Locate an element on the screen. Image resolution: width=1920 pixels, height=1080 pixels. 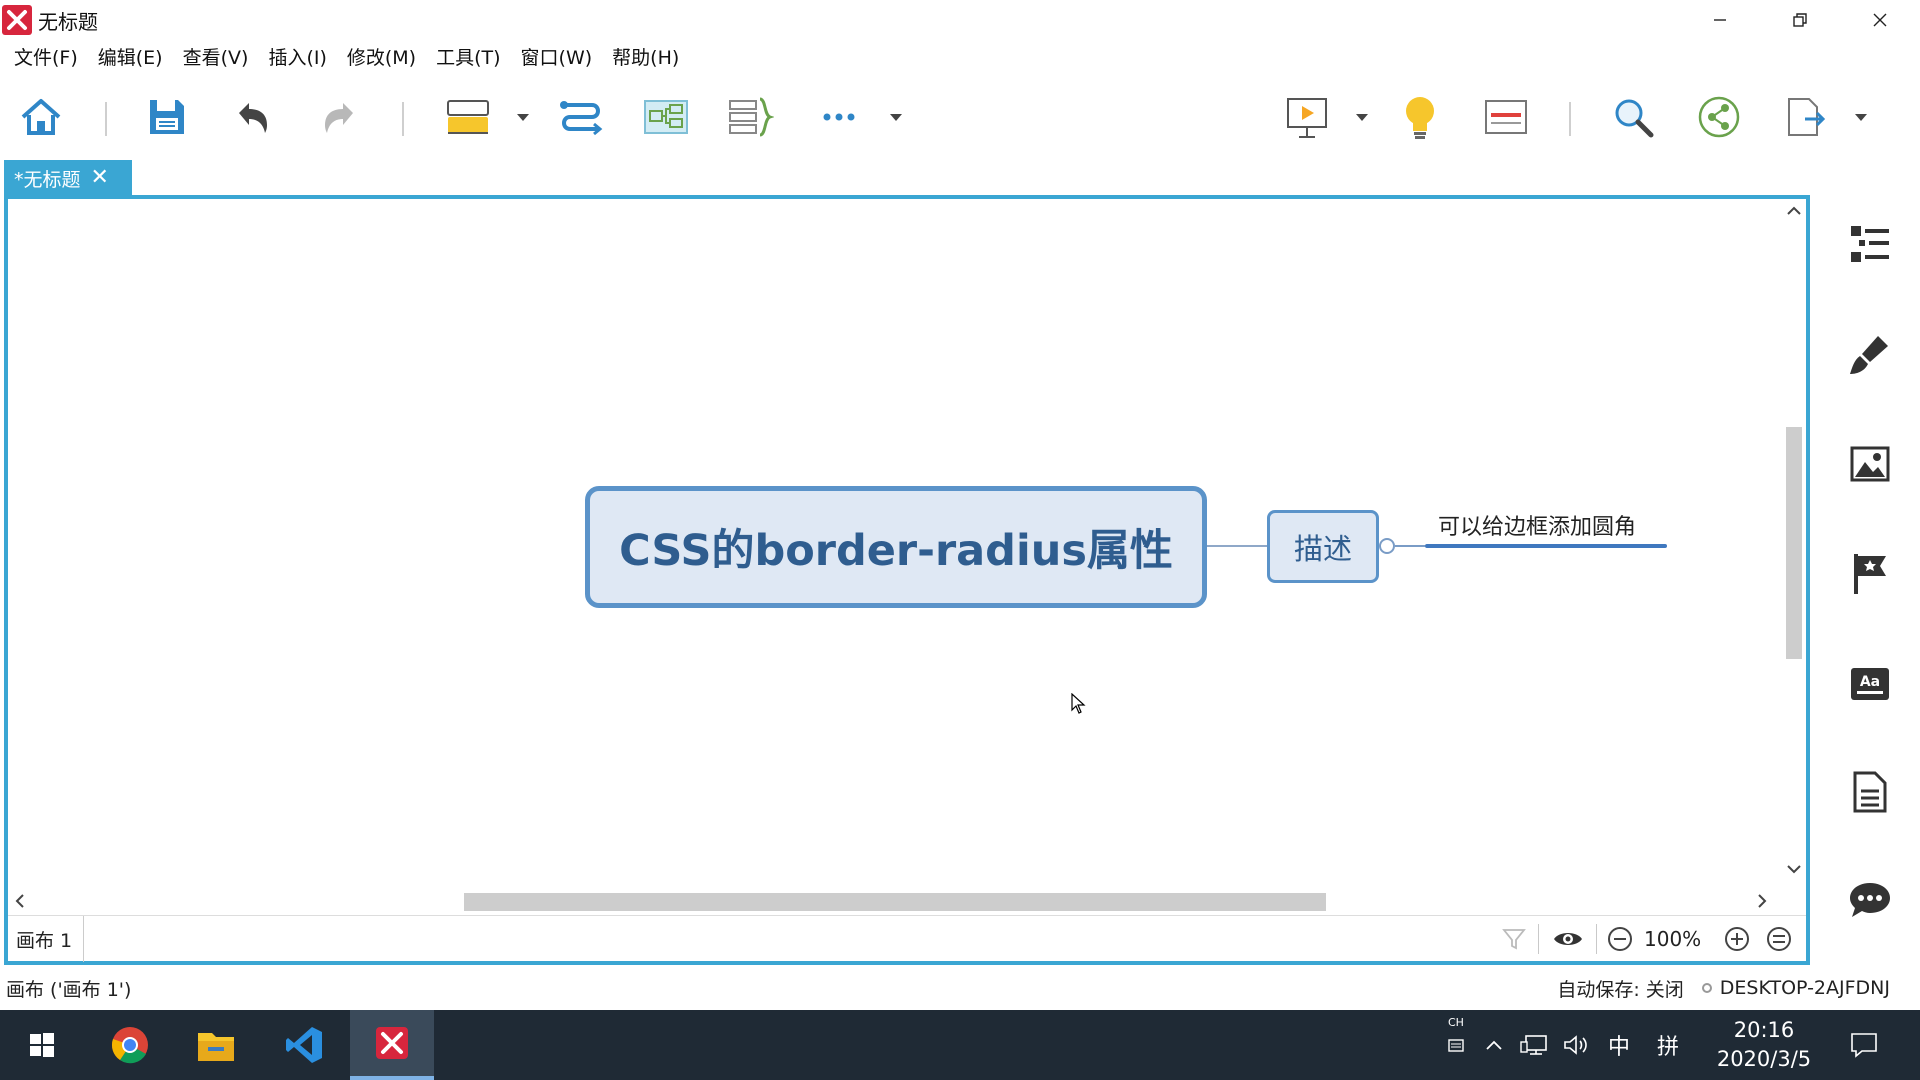
zoom-level: 100% is located at coordinates (1673, 939).